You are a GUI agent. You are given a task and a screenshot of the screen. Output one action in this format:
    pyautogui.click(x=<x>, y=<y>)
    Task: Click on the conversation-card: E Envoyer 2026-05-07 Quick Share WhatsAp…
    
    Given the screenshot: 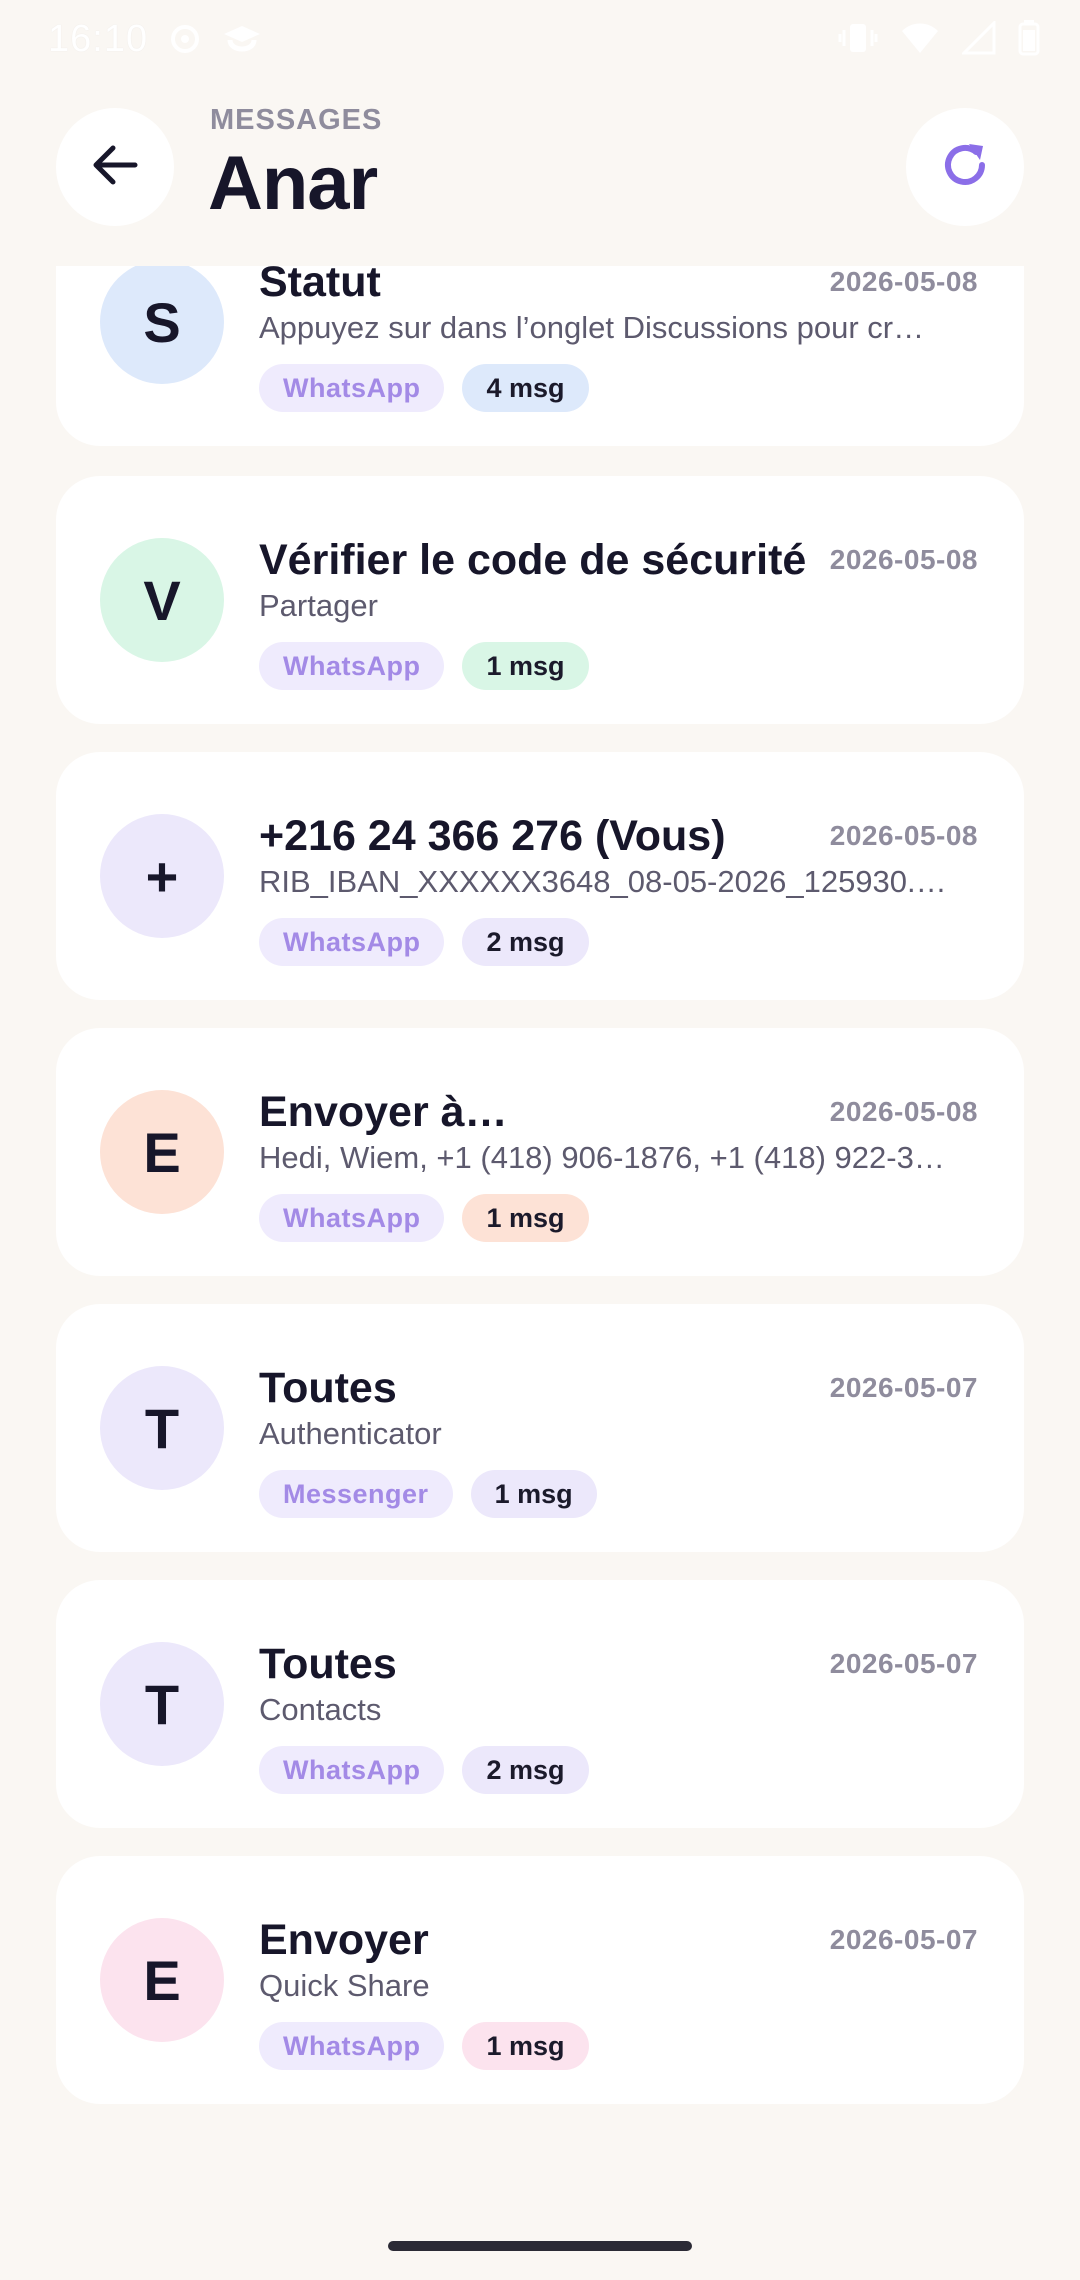 What is the action you would take?
    pyautogui.click(x=540, y=1980)
    